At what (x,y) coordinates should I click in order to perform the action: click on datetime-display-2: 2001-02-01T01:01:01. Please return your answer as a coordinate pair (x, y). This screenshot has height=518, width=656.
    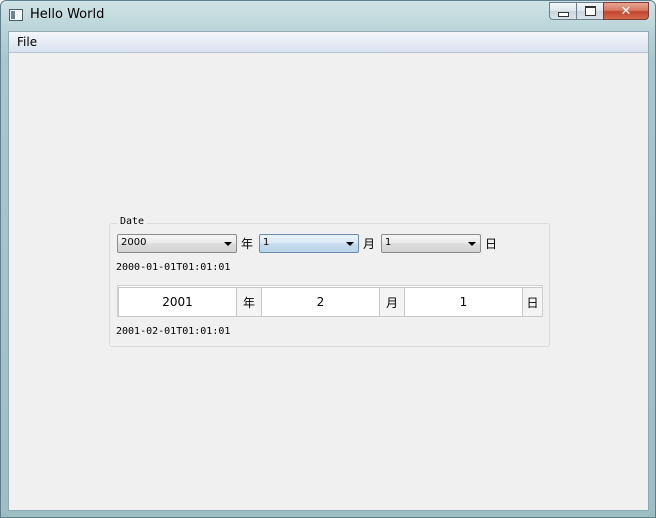
    Looking at the image, I should click on (173, 331).